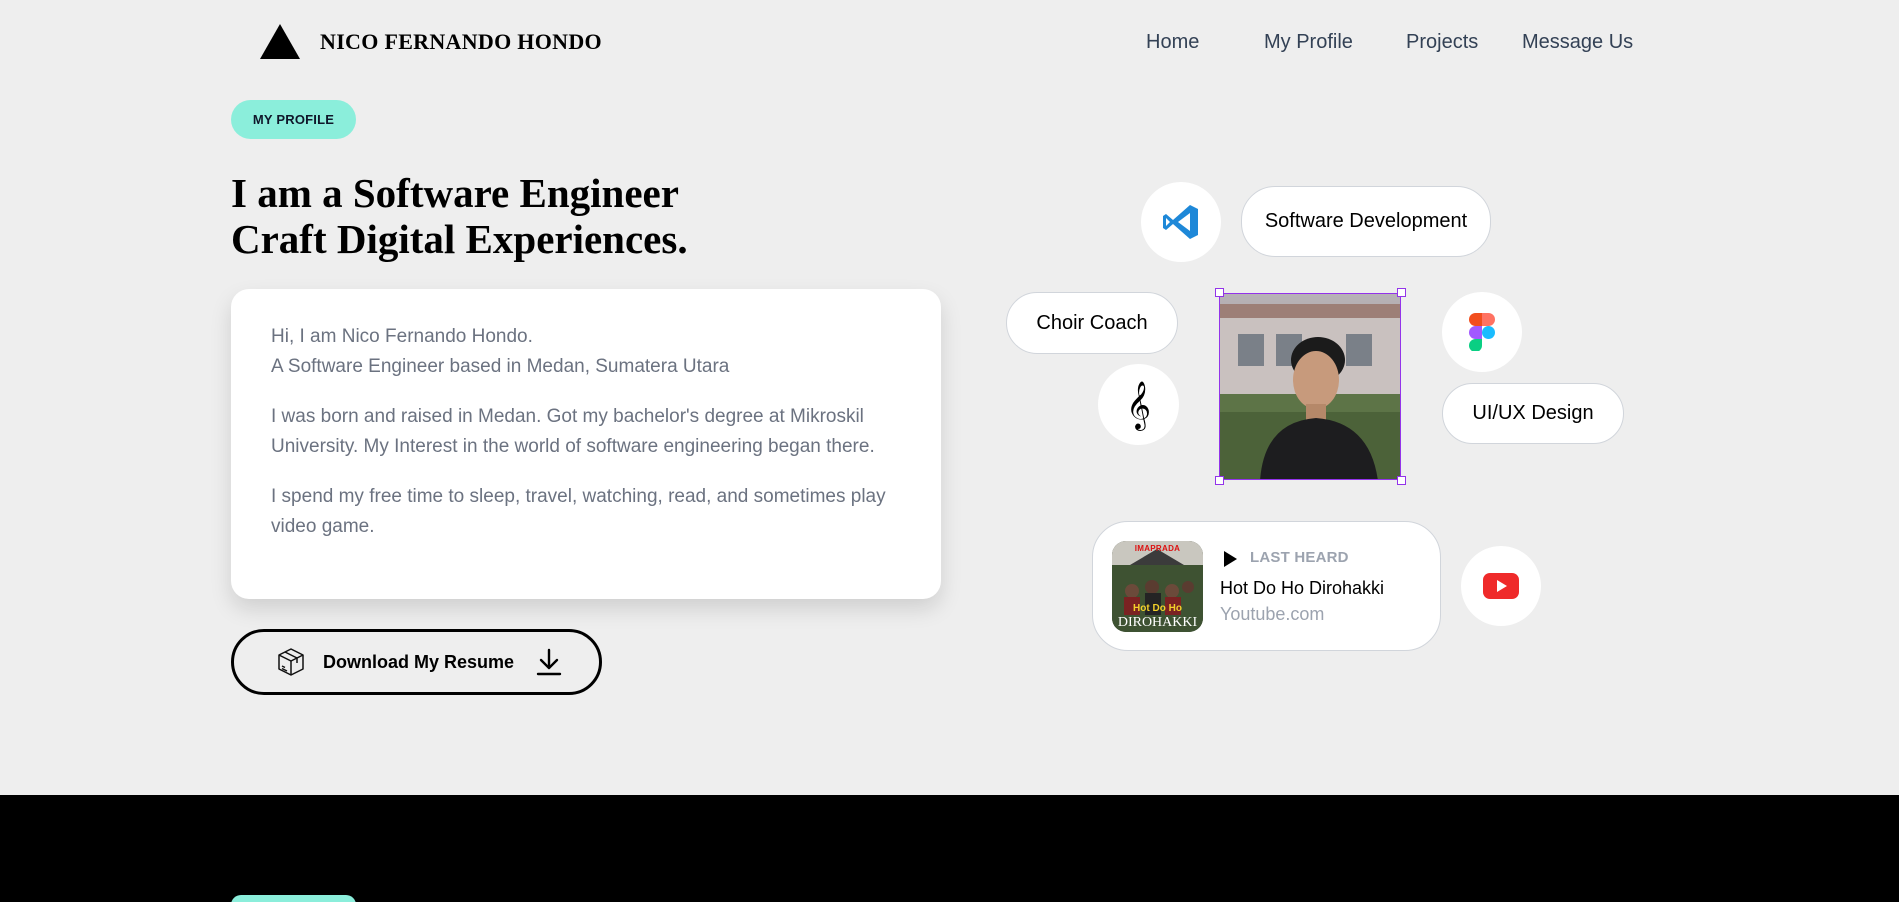  What do you see at coordinates (1302, 588) in the screenshot?
I see `song-title: Hot Do Ho Dirohakki` at bounding box center [1302, 588].